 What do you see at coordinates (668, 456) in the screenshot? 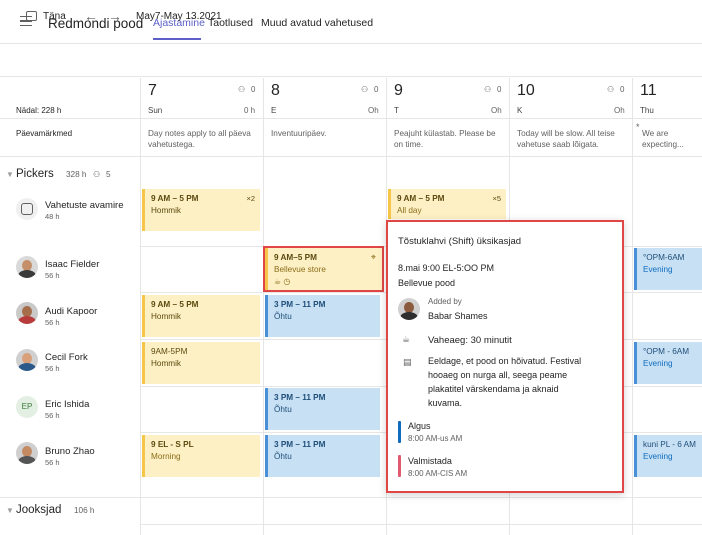
I see `shift-card: kuni PL - 6 AM Evening` at bounding box center [668, 456].